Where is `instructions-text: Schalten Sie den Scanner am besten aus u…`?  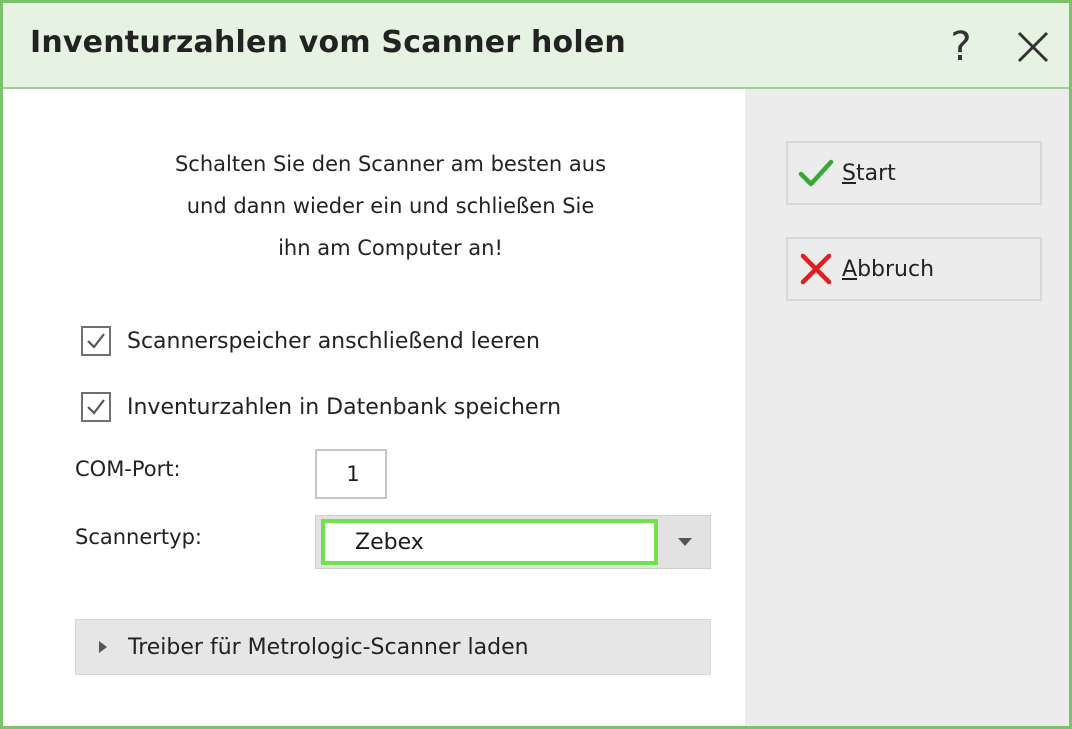 instructions-text: Schalten Sie den Scanner am besten aus u… is located at coordinates (390, 206).